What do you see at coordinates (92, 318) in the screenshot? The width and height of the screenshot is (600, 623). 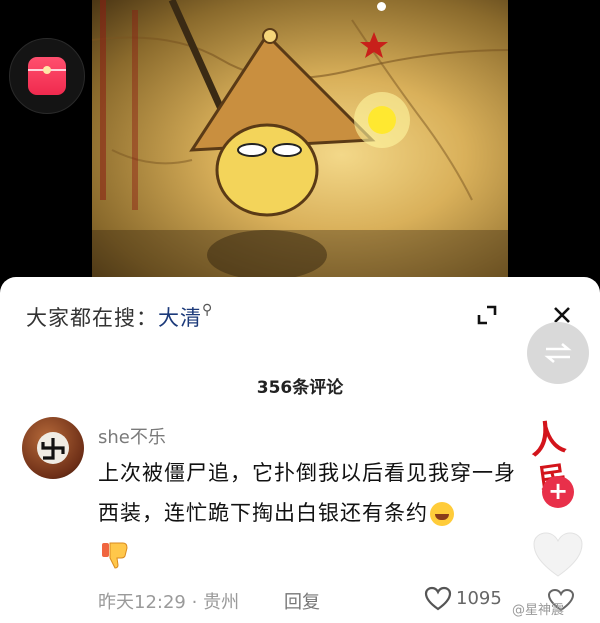 I see `hot-search-prefix: 大家都在搜：` at bounding box center [92, 318].